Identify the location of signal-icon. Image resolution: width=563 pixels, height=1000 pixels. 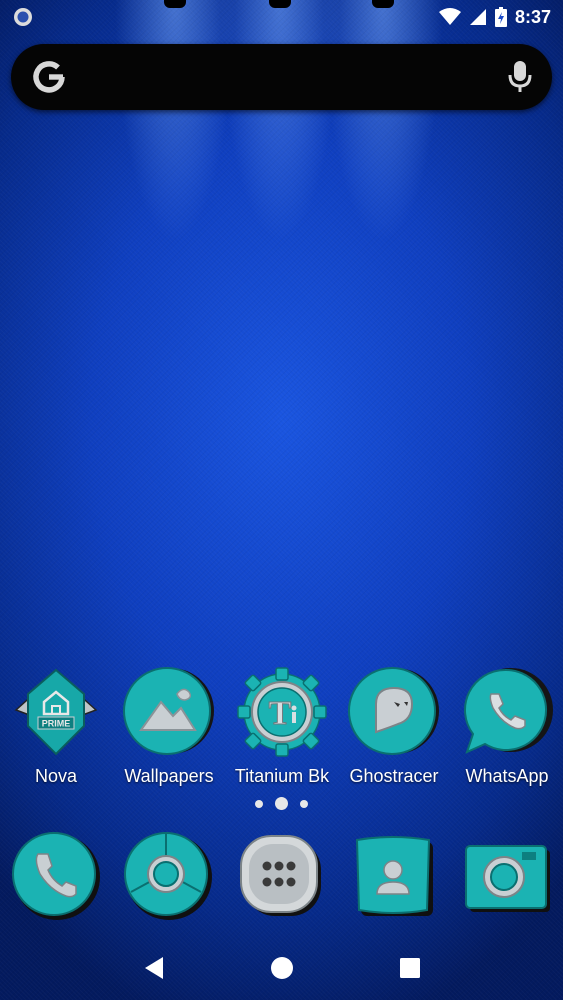
(477, 17).